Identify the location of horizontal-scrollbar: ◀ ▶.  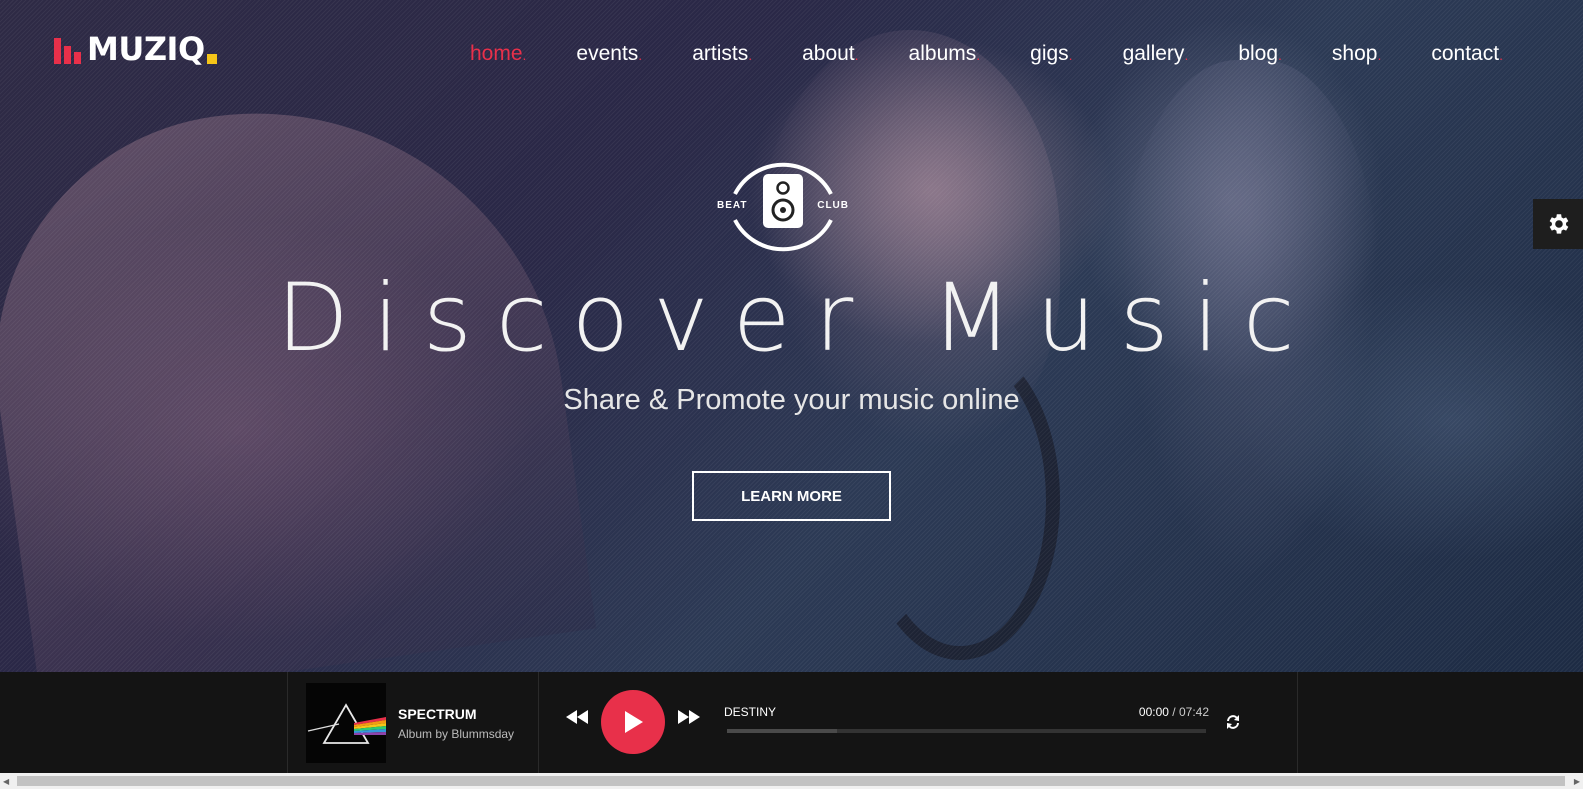
(791, 781).